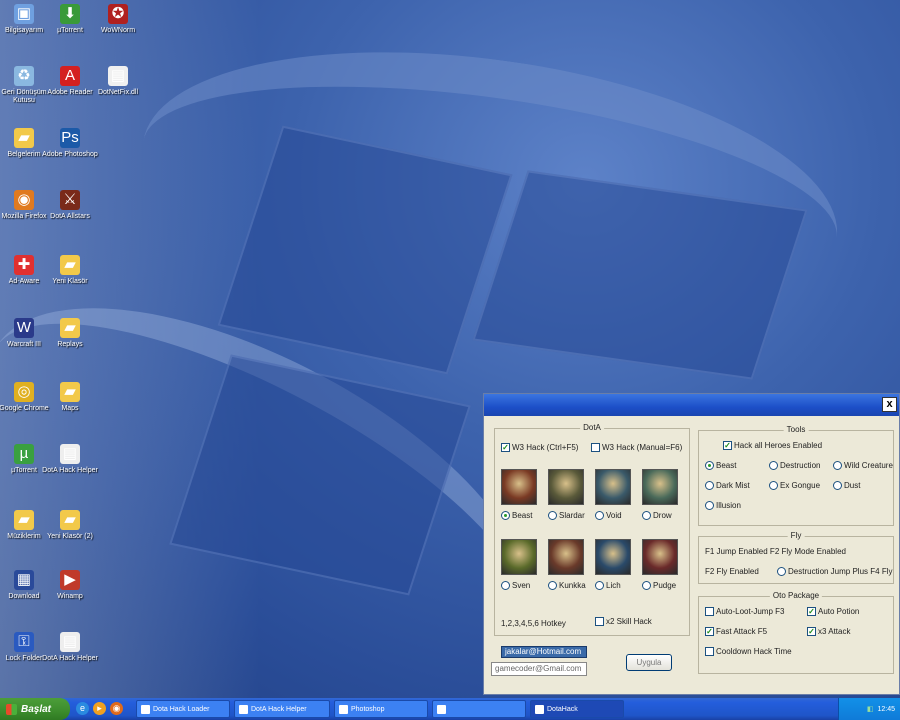  I want to click on tools-group-title: Tools, so click(796, 429).